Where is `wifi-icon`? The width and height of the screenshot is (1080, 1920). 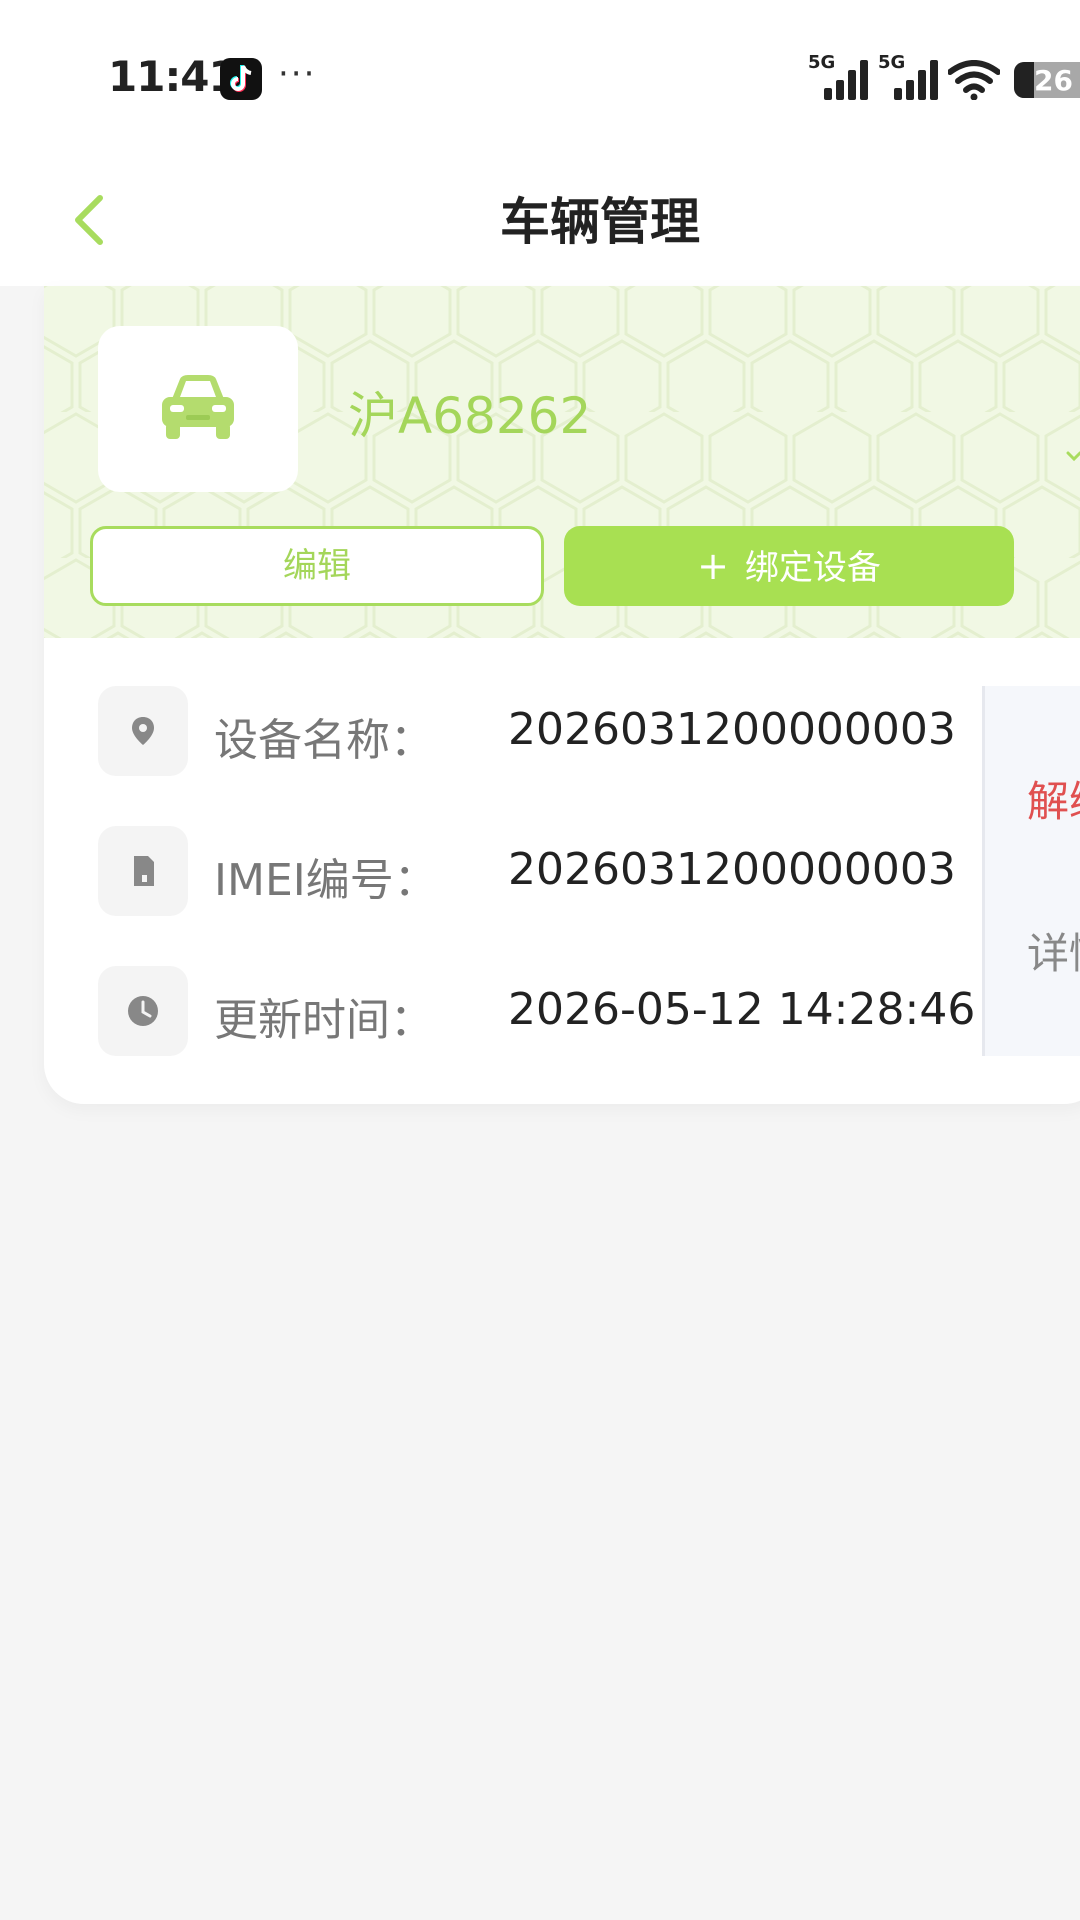 wifi-icon is located at coordinates (974, 80).